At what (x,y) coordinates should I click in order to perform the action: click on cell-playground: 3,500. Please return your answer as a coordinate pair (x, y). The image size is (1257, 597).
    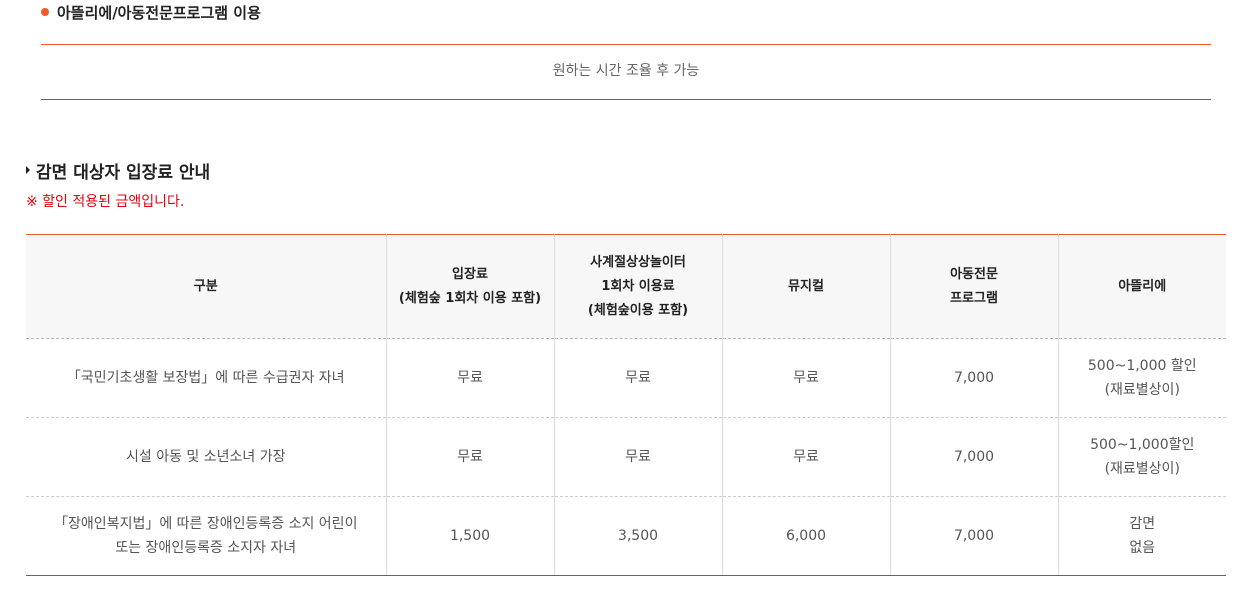
    Looking at the image, I should click on (637, 536).